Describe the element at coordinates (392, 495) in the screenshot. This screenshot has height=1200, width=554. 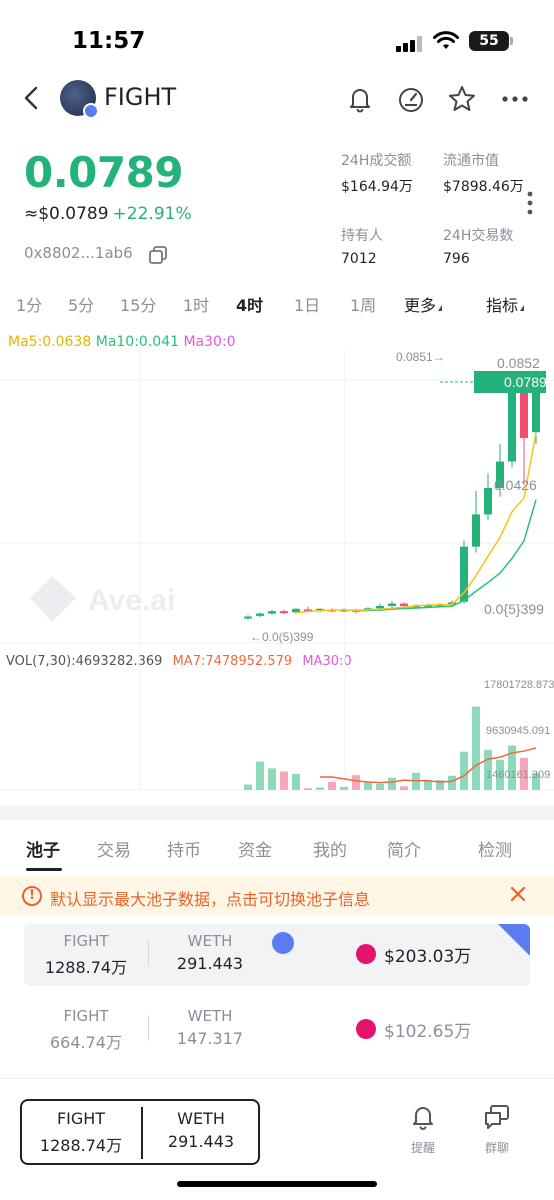
I see `candlesticks` at that location.